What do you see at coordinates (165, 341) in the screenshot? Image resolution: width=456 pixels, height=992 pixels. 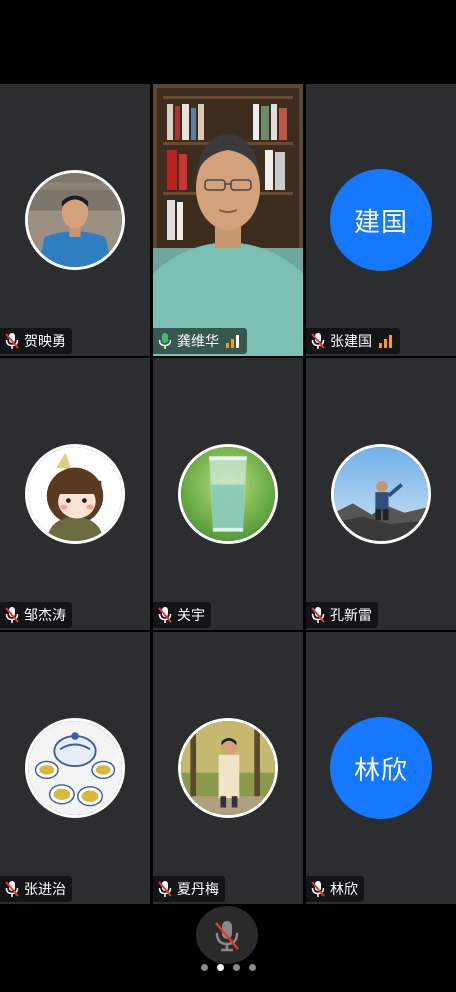 I see `mic-active-icon` at bounding box center [165, 341].